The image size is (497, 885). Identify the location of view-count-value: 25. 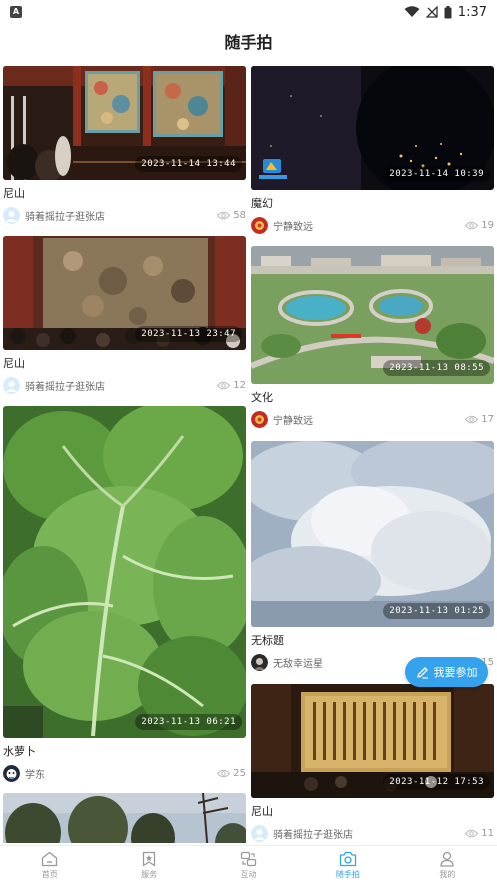
(239, 773).